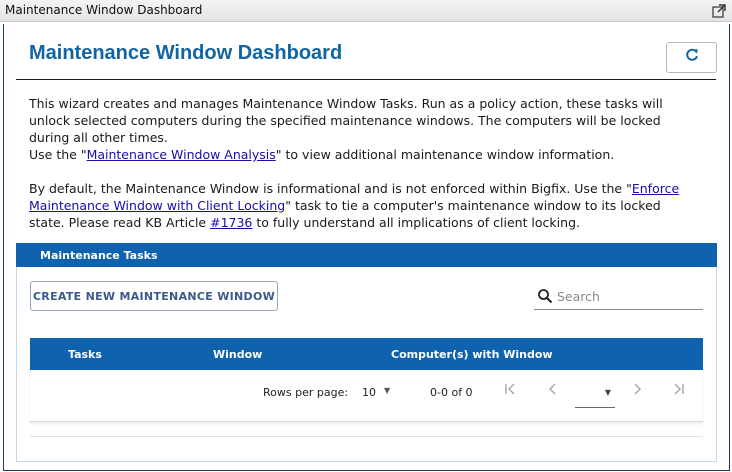 This screenshot has height=472, width=732. I want to click on next-page-icon, so click(637, 392).